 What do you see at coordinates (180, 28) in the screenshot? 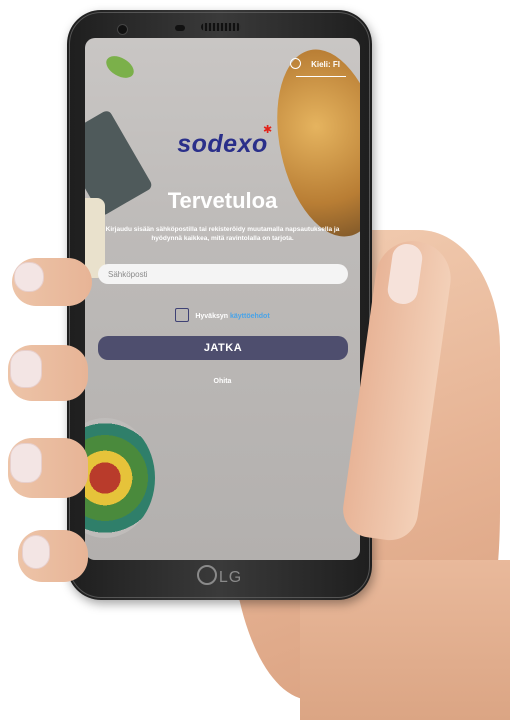
I see `sensor-icon` at bounding box center [180, 28].